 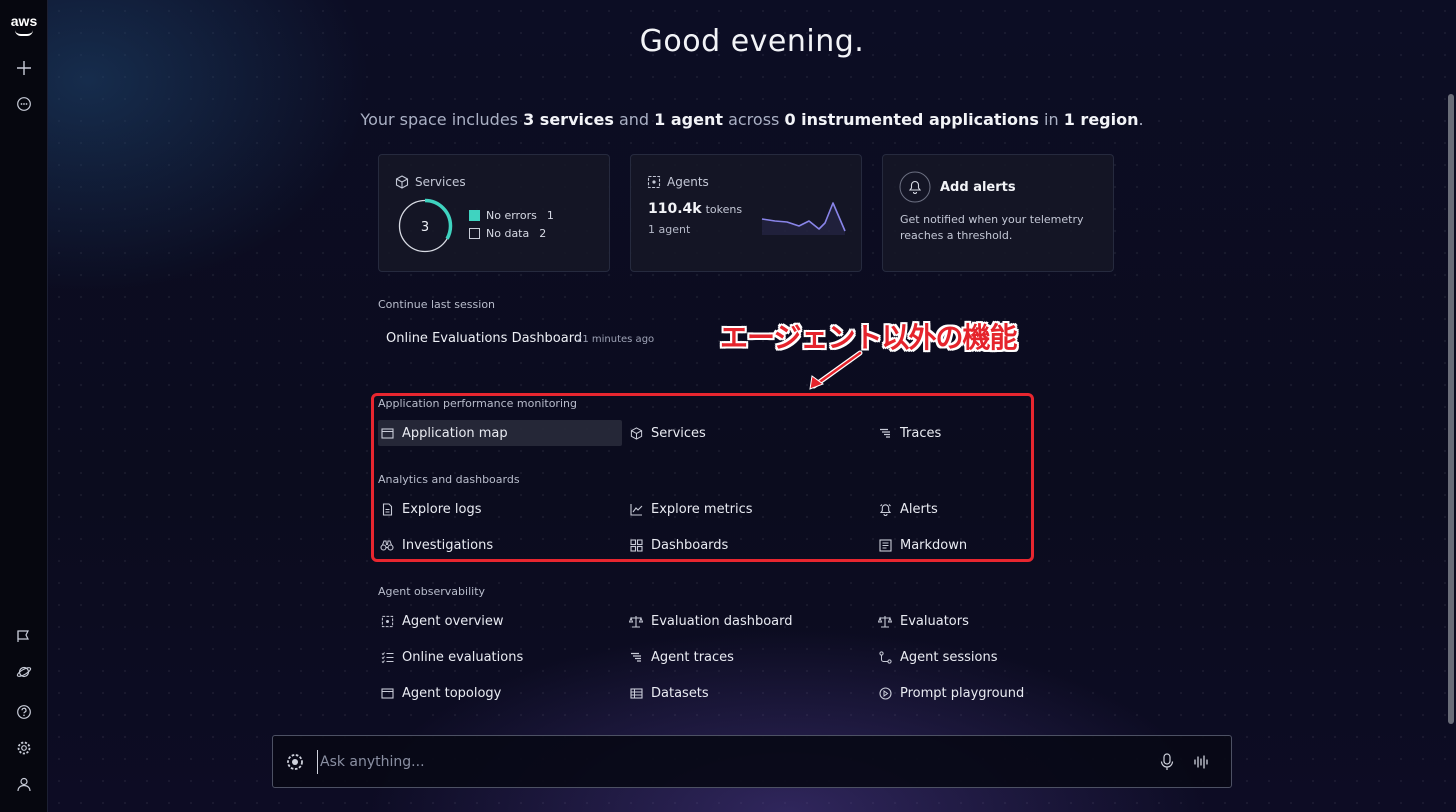 What do you see at coordinates (956, 235) in the screenshot?
I see `add-alerts-desc-2: reaches a threshold.` at bounding box center [956, 235].